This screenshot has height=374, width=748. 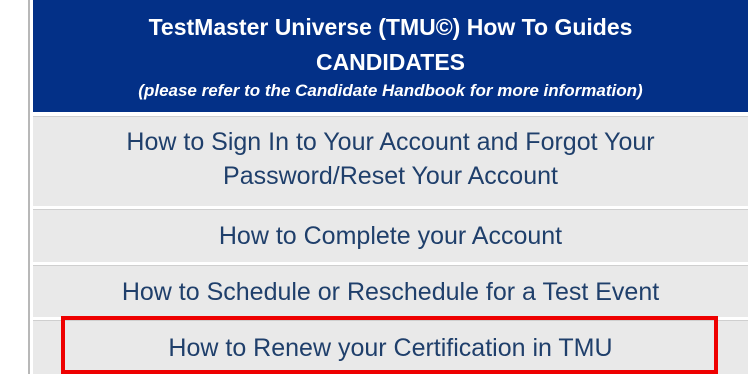 I want to click on header-subtitle: CANDIDATES, so click(x=390, y=62).